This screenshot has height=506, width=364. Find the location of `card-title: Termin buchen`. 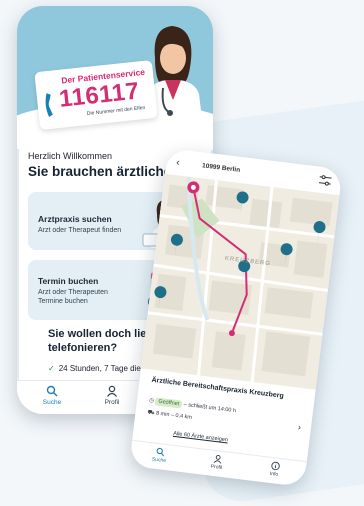

card-title: Termin buchen is located at coordinates (68, 281).